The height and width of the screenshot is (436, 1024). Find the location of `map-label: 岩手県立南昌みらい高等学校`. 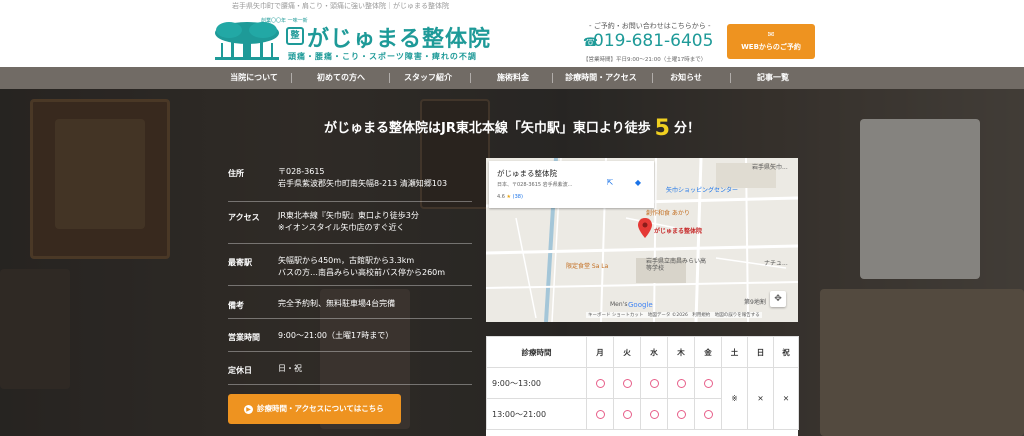

map-label: 岩手県立南昌みらい高等学校 is located at coordinates (676, 265).